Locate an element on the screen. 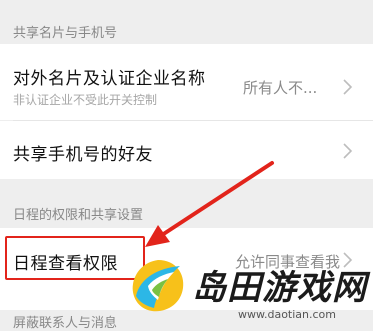 This screenshot has height=331, width=373. section-title: 屏蔽联系人与消息 is located at coordinates (65, 323).